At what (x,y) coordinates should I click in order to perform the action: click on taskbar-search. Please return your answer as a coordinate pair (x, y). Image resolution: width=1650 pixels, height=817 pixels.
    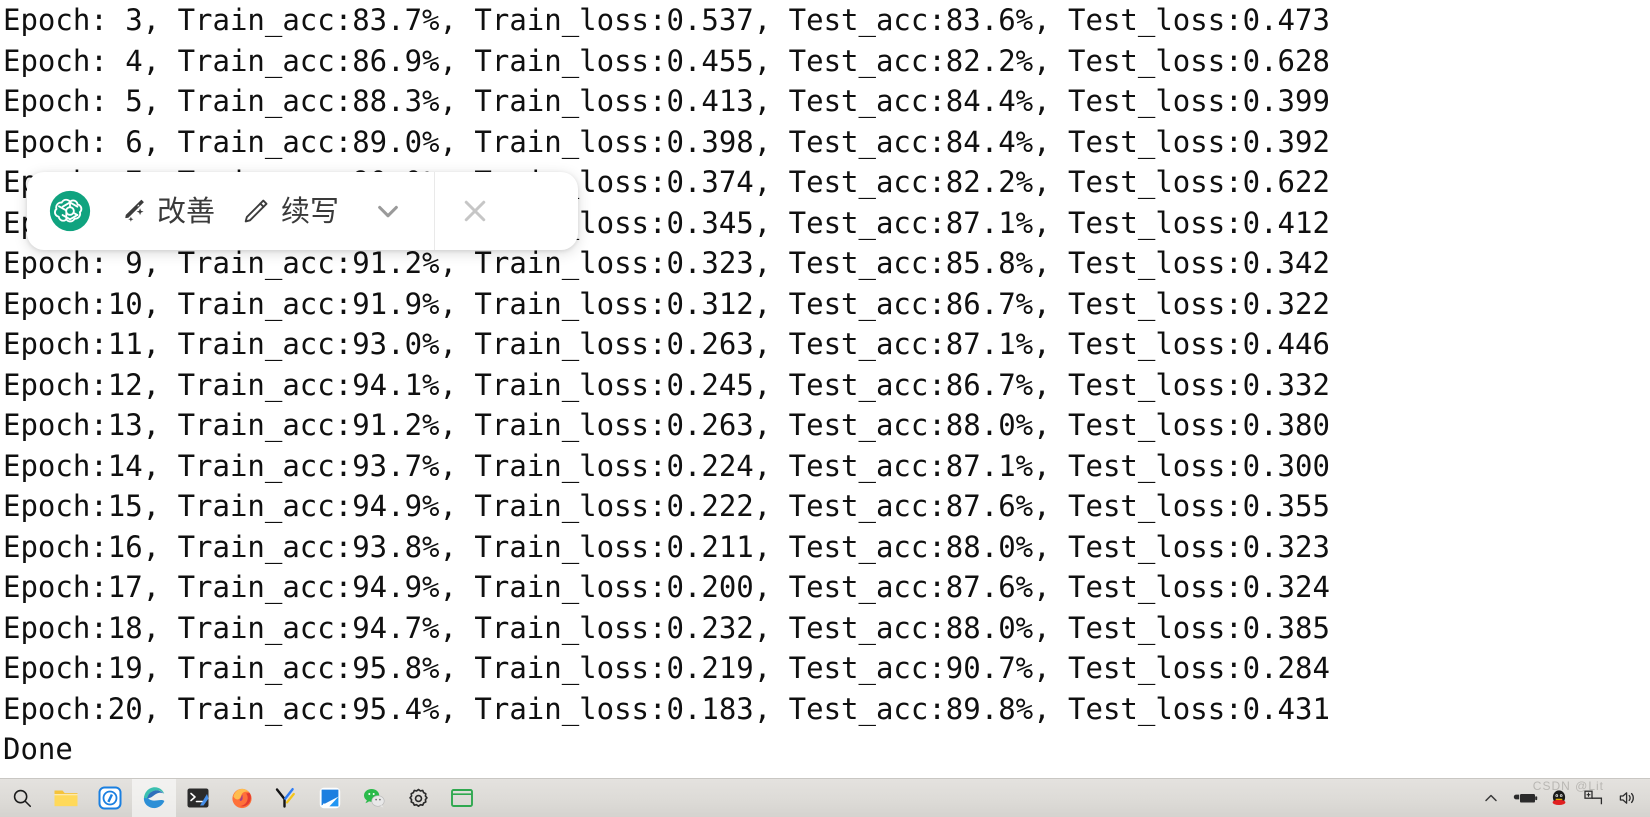
    Looking at the image, I should click on (22, 798).